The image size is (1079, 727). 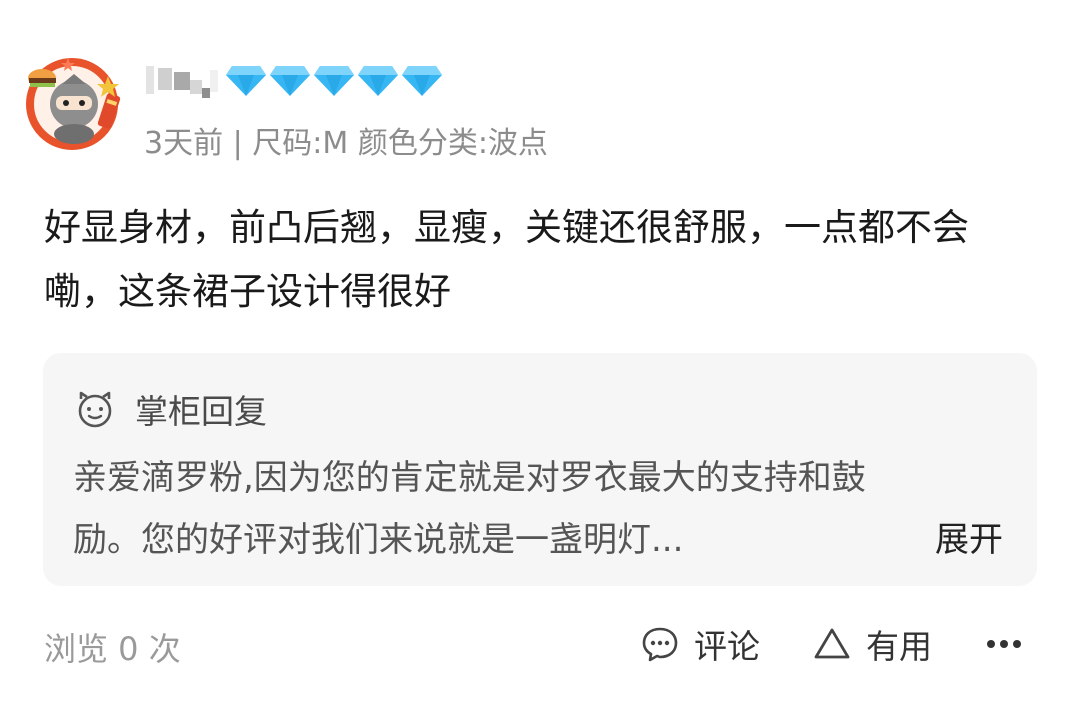 I want to click on useful-button: 有用, so click(x=872, y=644).